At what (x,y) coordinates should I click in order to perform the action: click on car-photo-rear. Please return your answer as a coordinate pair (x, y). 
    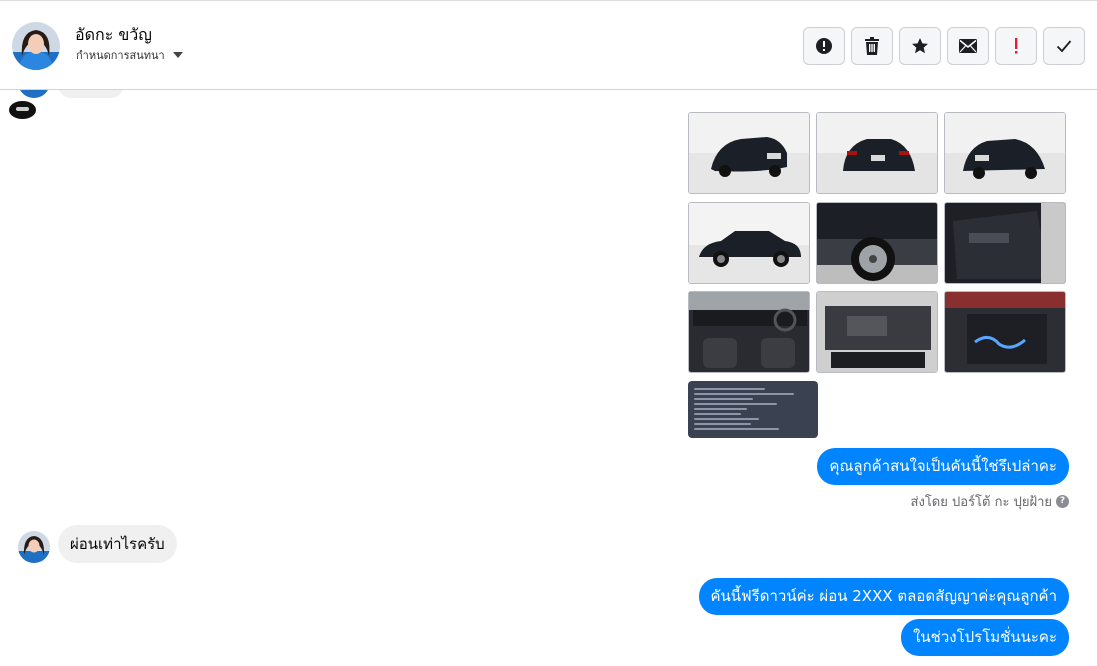
    Looking at the image, I should click on (877, 153).